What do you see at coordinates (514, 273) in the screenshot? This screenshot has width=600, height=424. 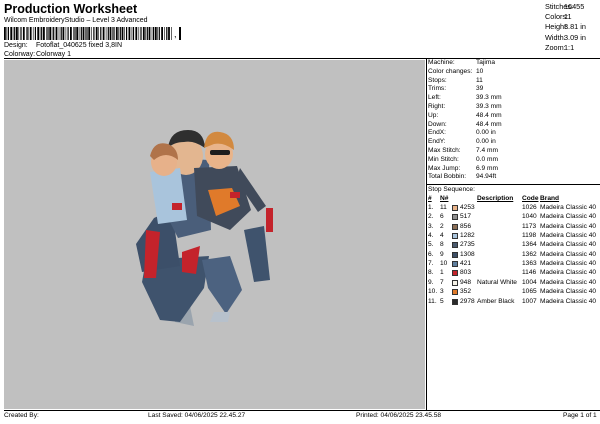 I see `stop-row: 8. 1 803 1146 Madeira Classic 40` at bounding box center [514, 273].